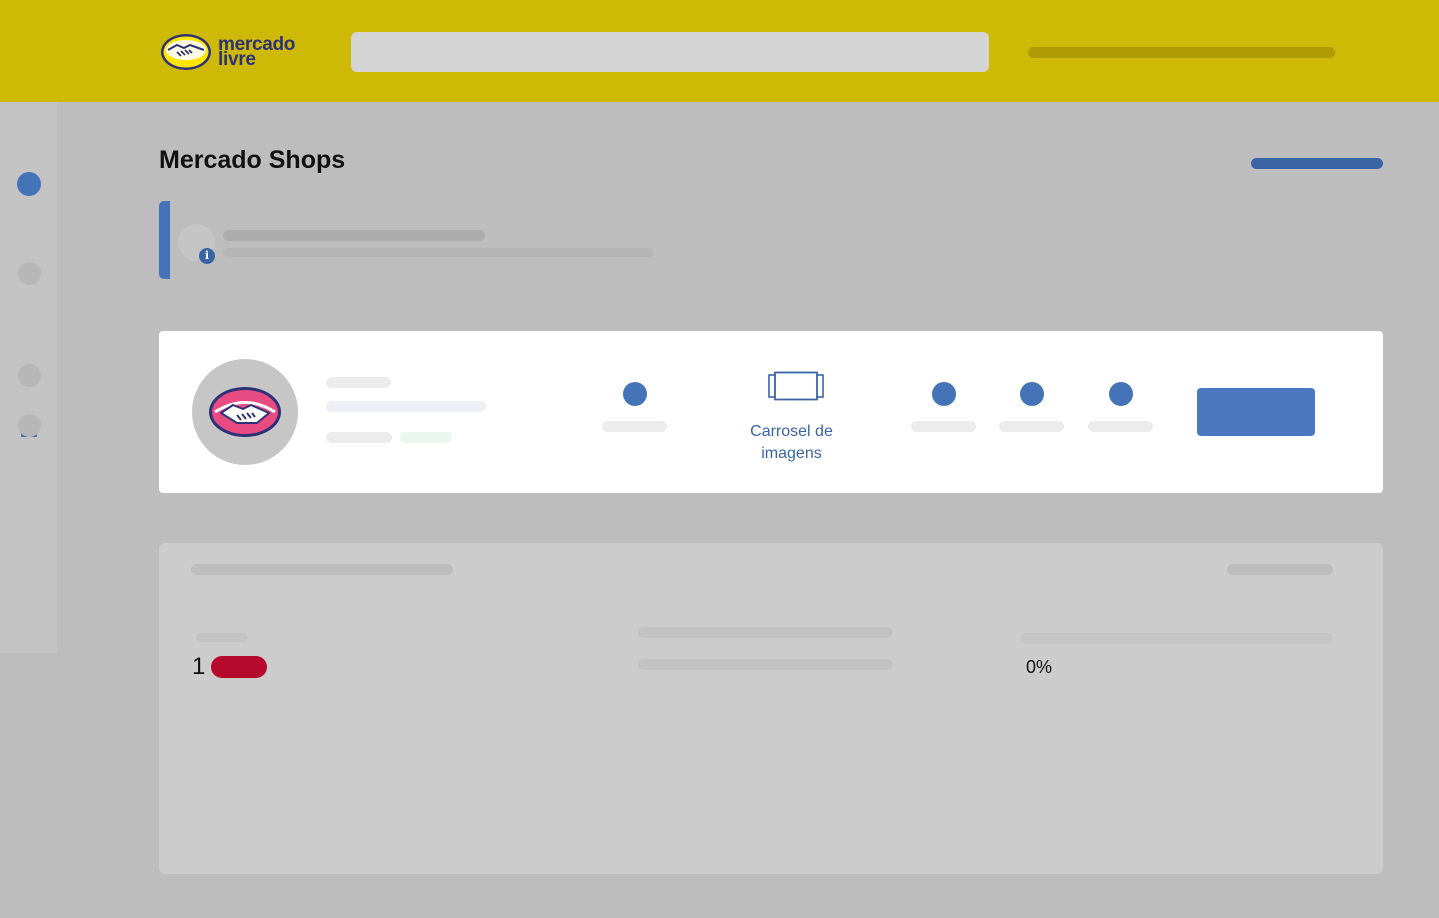 This screenshot has height=918, width=1439. I want to click on feature-5-icon, so click(1121, 394).